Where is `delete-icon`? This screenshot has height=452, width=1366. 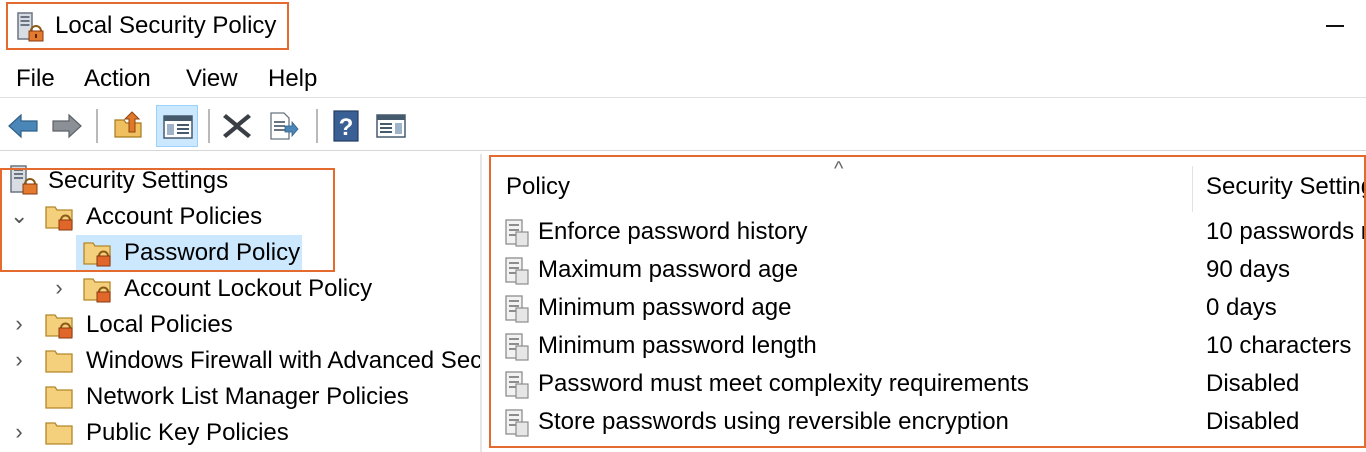 delete-icon is located at coordinates (237, 126).